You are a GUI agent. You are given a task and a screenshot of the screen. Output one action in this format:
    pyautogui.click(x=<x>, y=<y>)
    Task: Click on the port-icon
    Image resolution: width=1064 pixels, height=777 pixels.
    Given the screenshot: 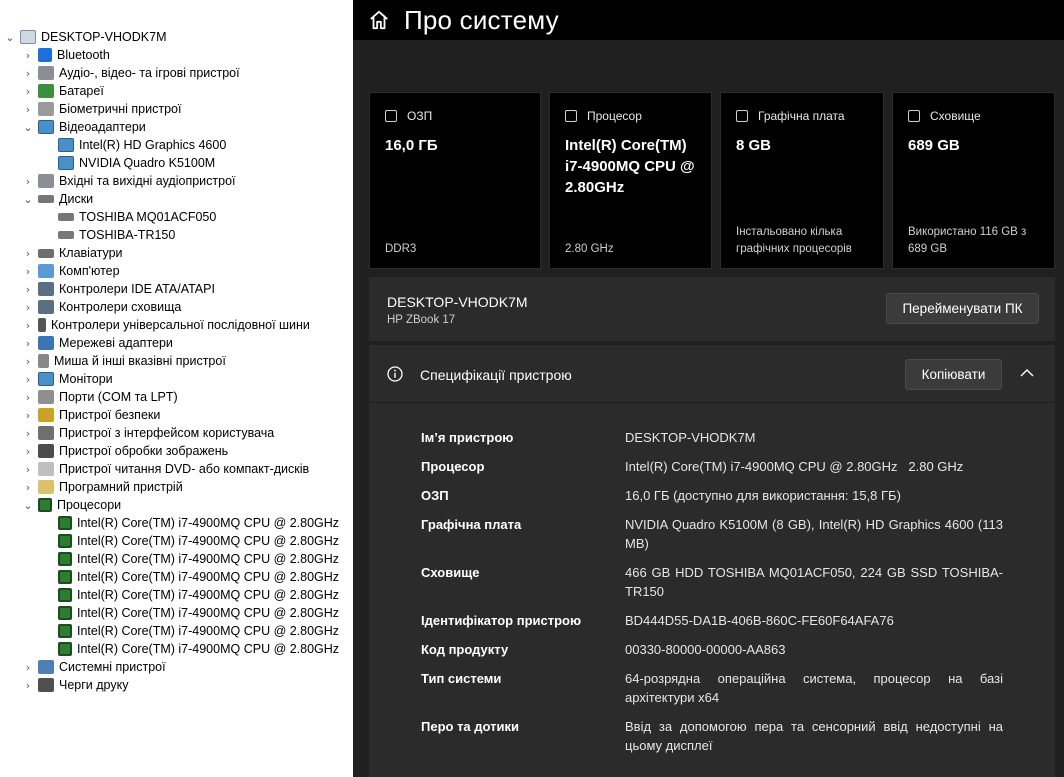 What is the action you would take?
    pyautogui.click(x=46, y=397)
    